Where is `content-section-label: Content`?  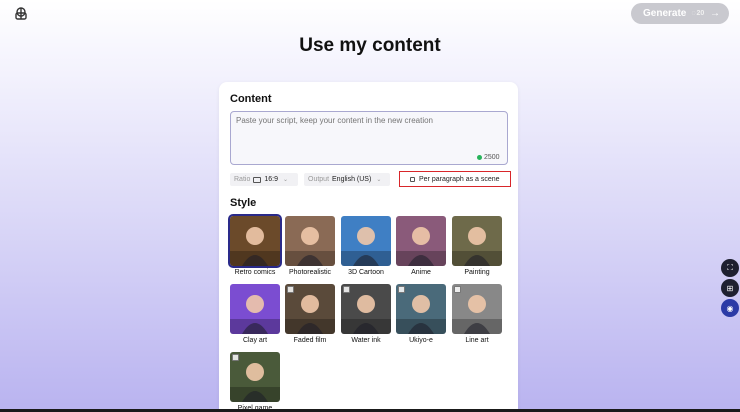
content-section-label: Content is located at coordinates (251, 99).